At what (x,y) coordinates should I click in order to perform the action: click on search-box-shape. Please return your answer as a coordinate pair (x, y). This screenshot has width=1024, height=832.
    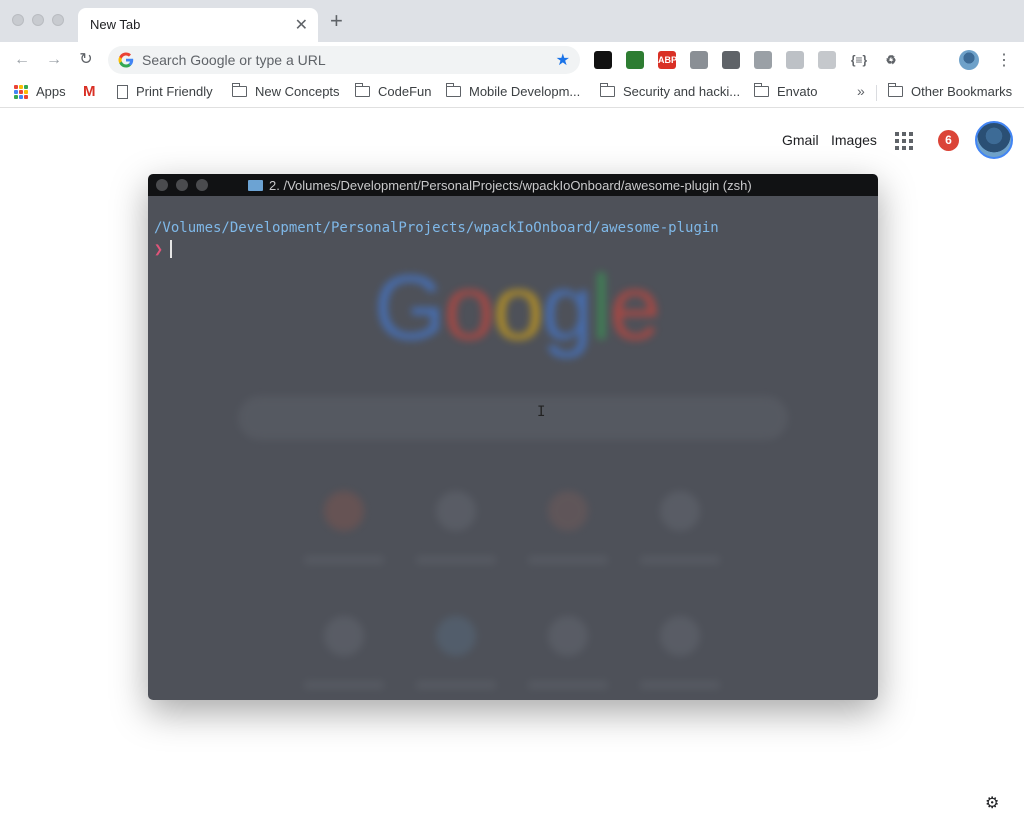
    Looking at the image, I should click on (513, 418).